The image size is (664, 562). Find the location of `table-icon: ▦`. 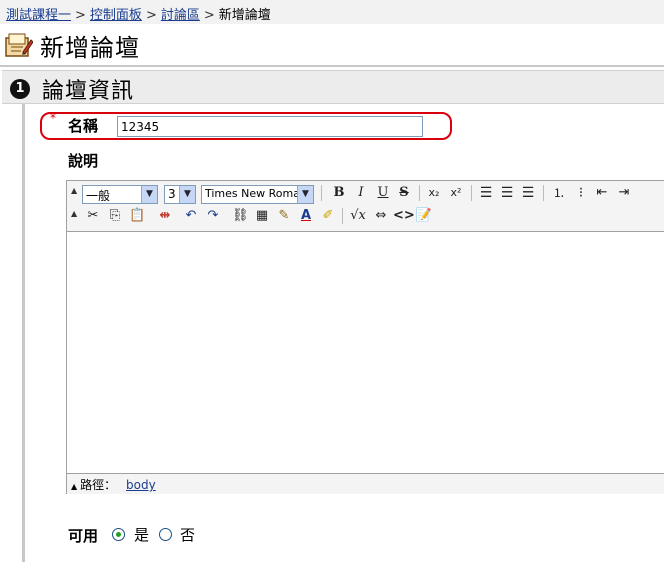

table-icon: ▦ is located at coordinates (262, 216).